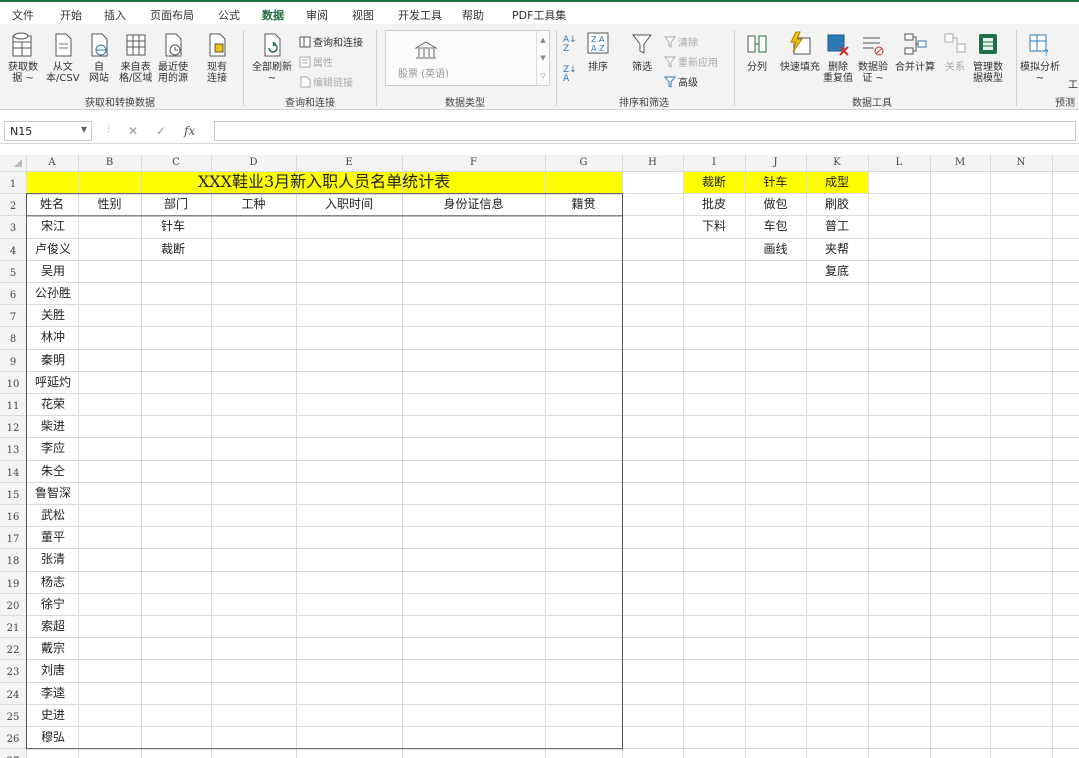 This screenshot has width=1079, height=758. Describe the element at coordinates (186, 226) in the screenshot. I see `dept-cell: 针车` at that location.